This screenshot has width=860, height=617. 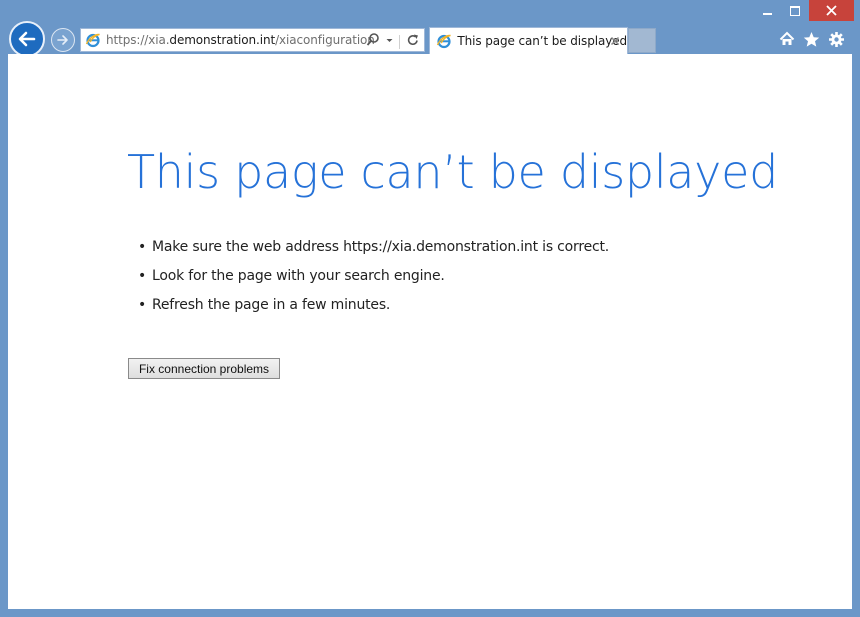 I want to click on back-button, so click(x=27, y=39).